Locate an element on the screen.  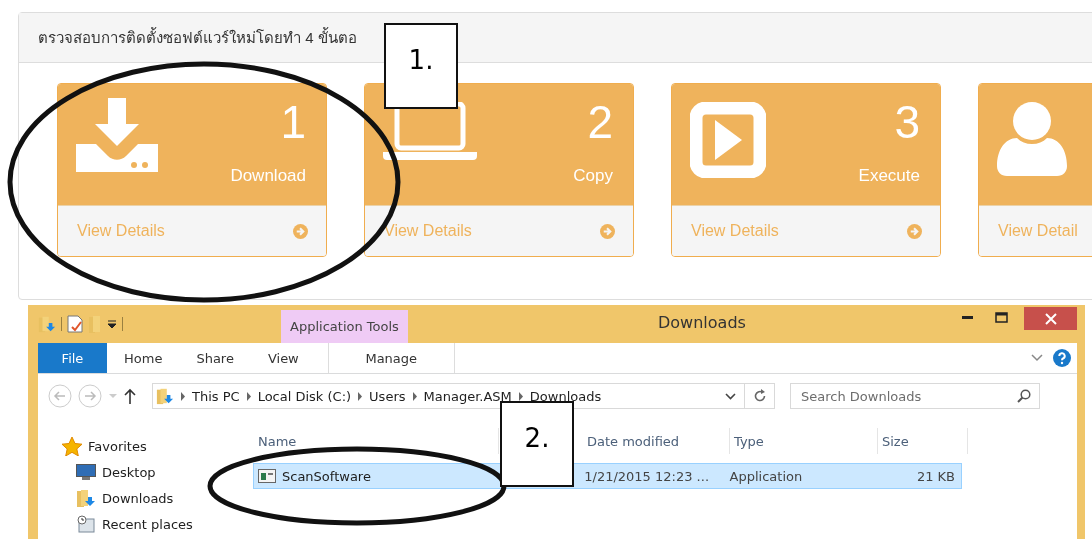
recent-places-icon is located at coordinates (86, 524).